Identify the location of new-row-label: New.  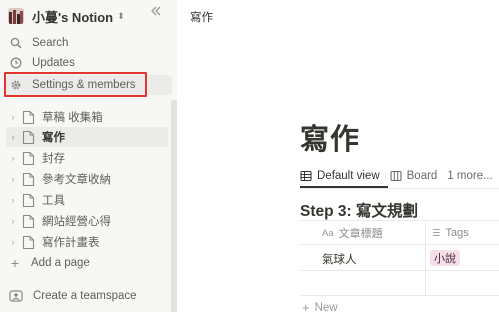
(326, 306).